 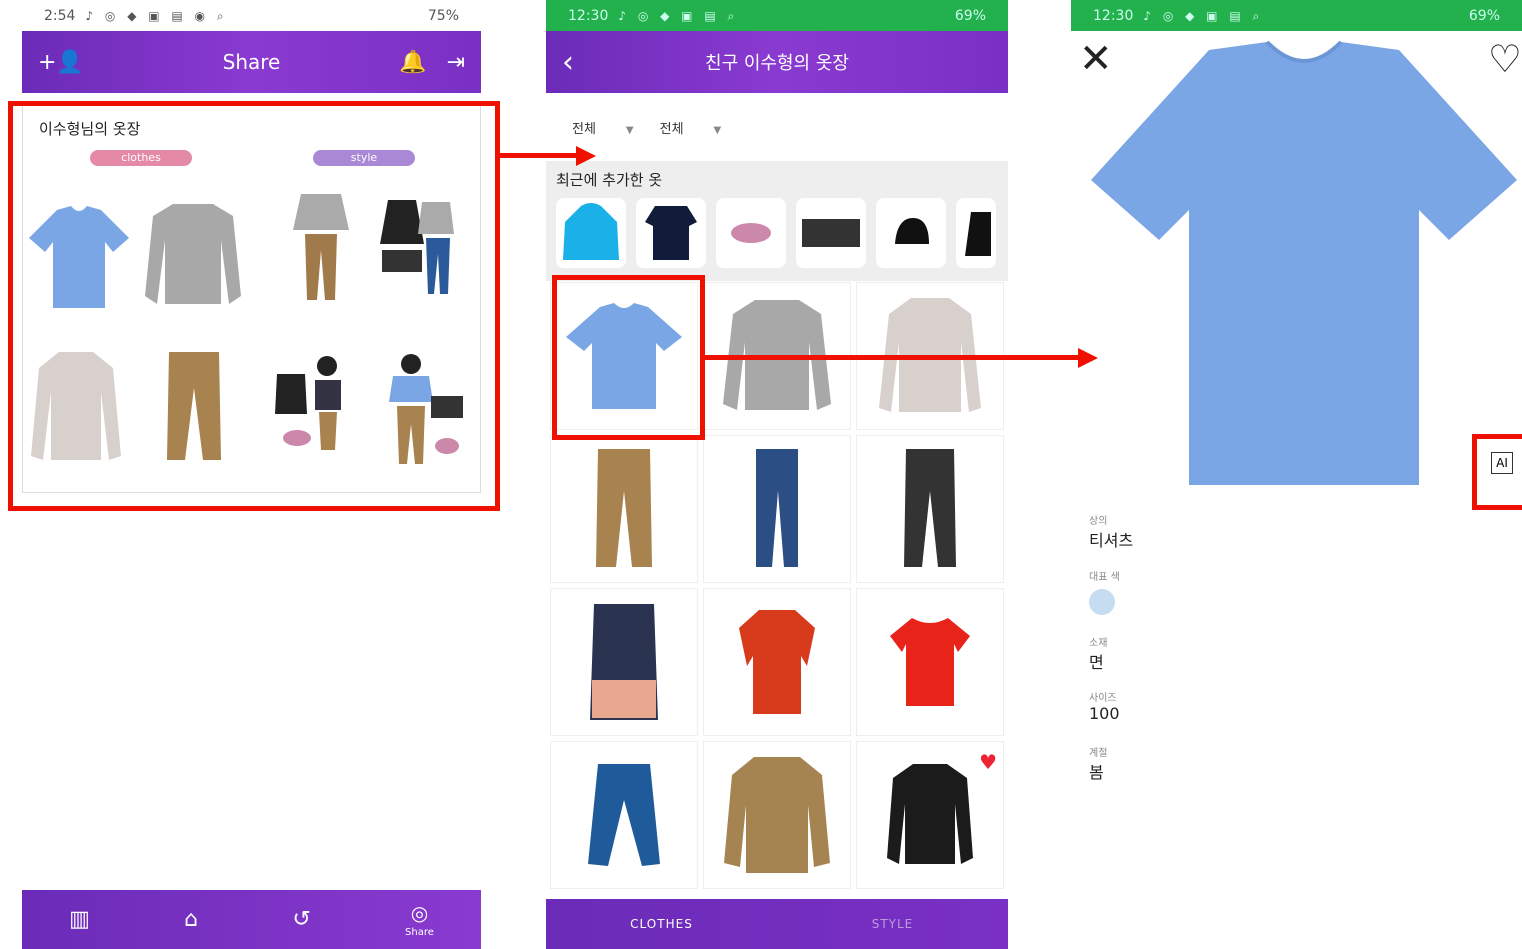 What do you see at coordinates (1104, 577) in the screenshot?
I see `attr-key: 대표 색` at bounding box center [1104, 577].